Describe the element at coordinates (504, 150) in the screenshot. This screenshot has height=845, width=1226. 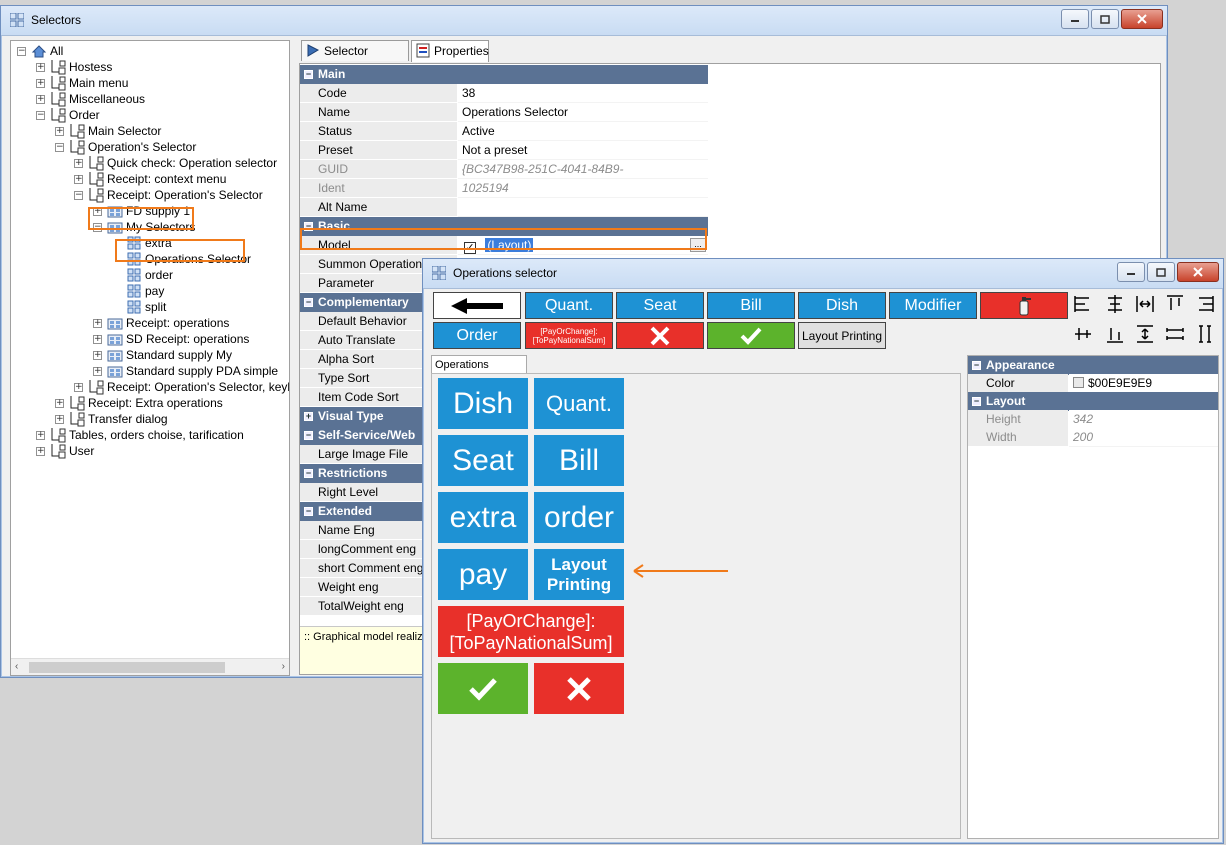
I see `prop-preset: Preset Not a preset` at that location.